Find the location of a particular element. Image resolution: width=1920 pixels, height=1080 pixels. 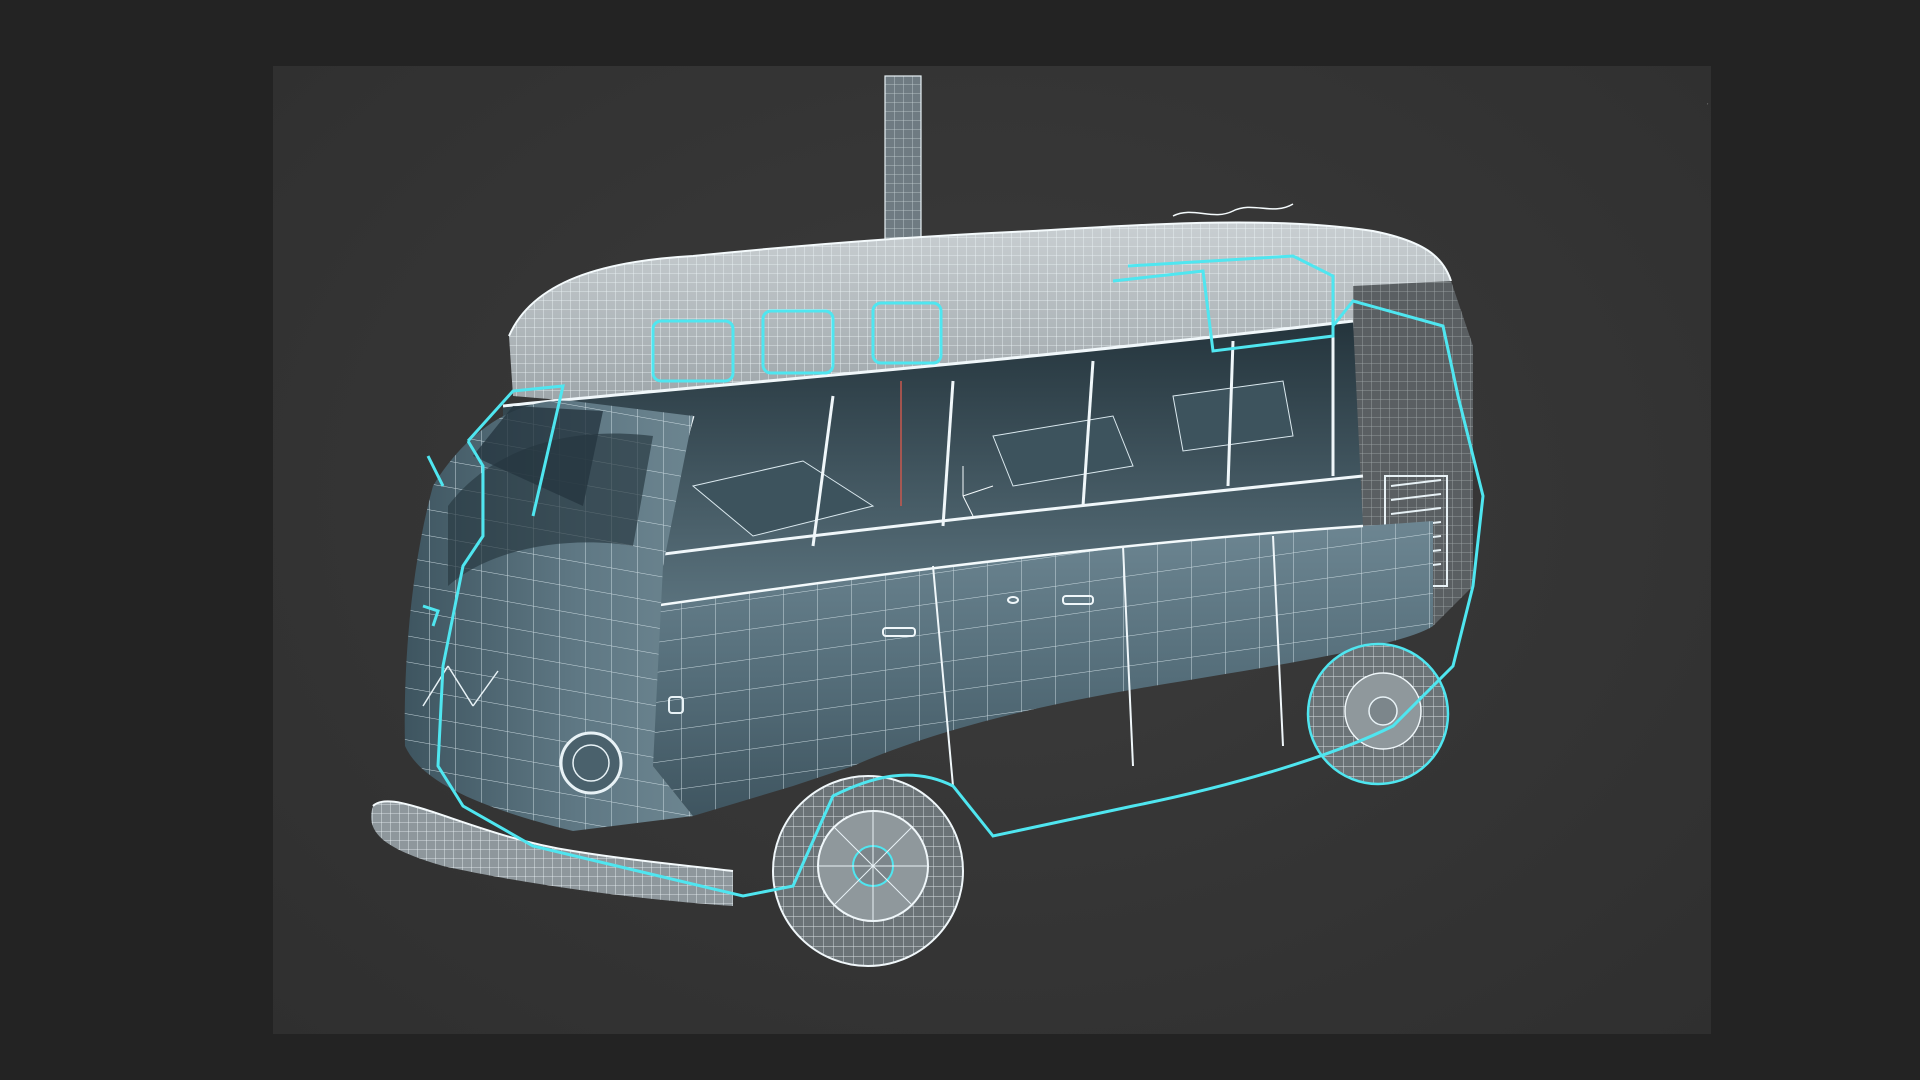

front-wheel is located at coordinates (868, 871).